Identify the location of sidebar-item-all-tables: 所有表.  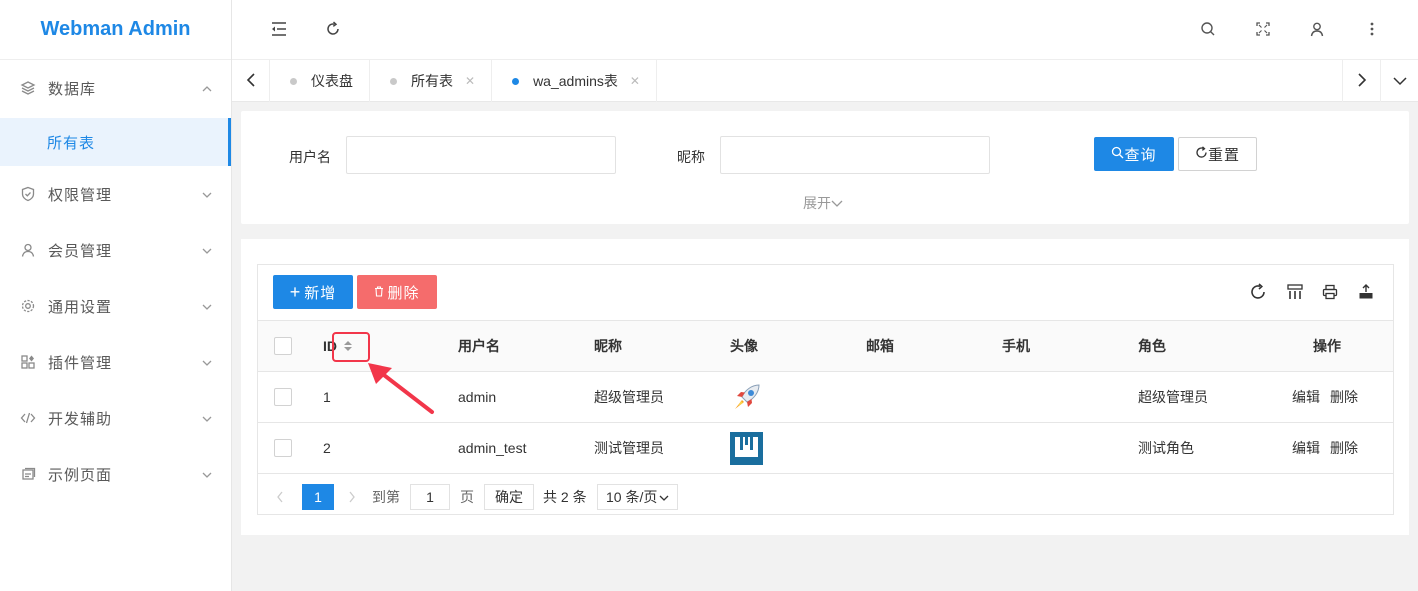
(115, 142).